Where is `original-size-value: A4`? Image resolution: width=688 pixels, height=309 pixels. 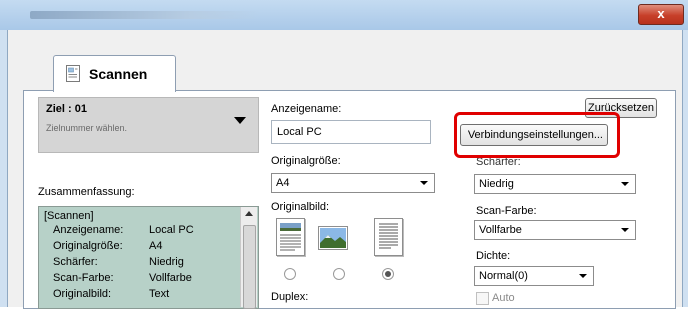
original-size-value: A4 is located at coordinates (283, 183).